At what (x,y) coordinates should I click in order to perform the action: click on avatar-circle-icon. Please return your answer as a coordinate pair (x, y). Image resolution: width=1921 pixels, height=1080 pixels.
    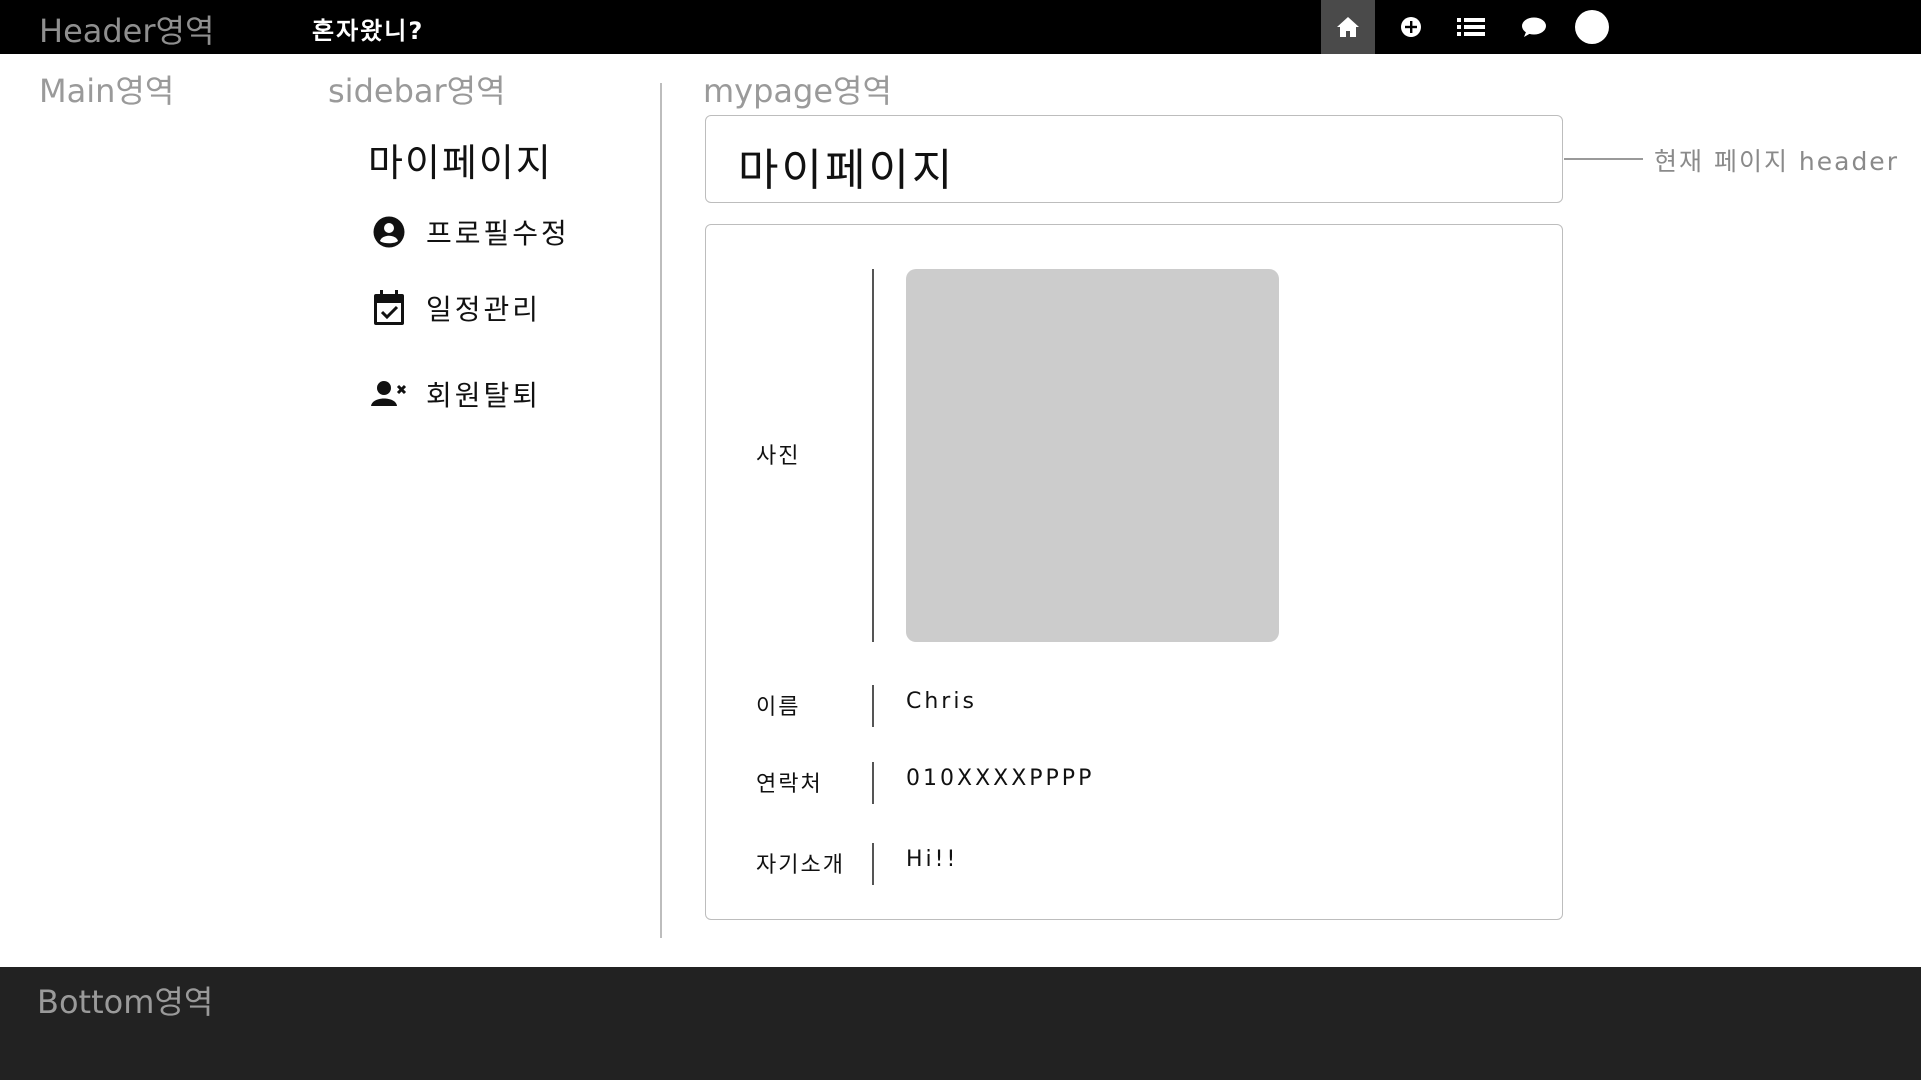
    Looking at the image, I should click on (1592, 27).